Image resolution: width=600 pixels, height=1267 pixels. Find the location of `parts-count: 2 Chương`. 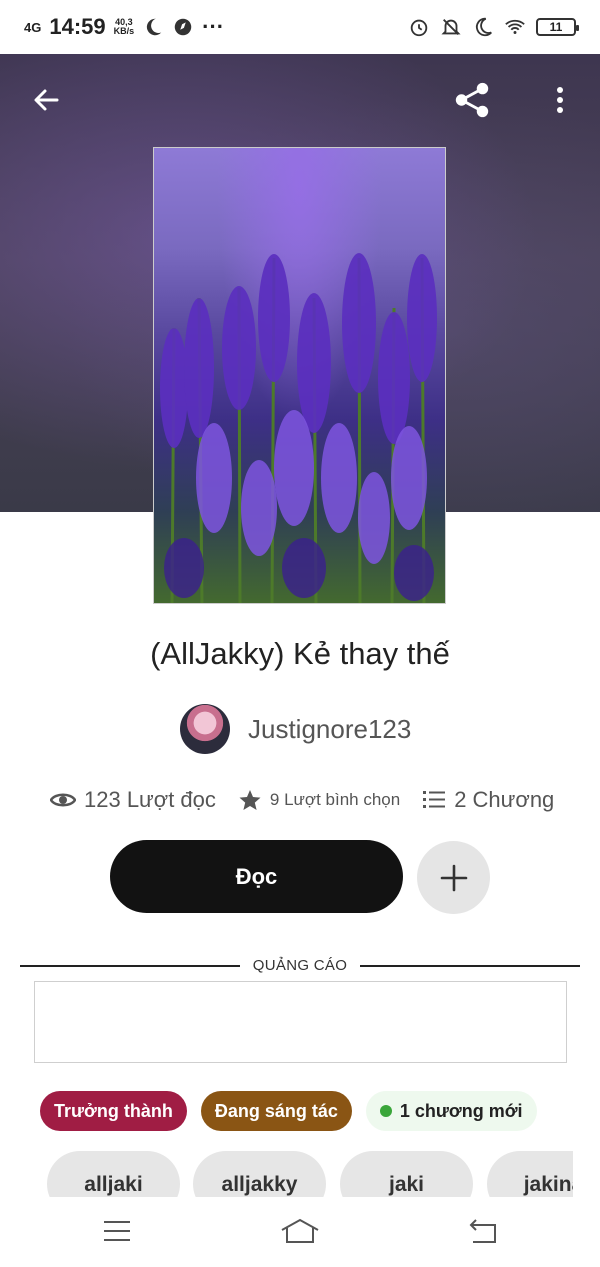

parts-count: 2 Chương is located at coordinates (504, 799).